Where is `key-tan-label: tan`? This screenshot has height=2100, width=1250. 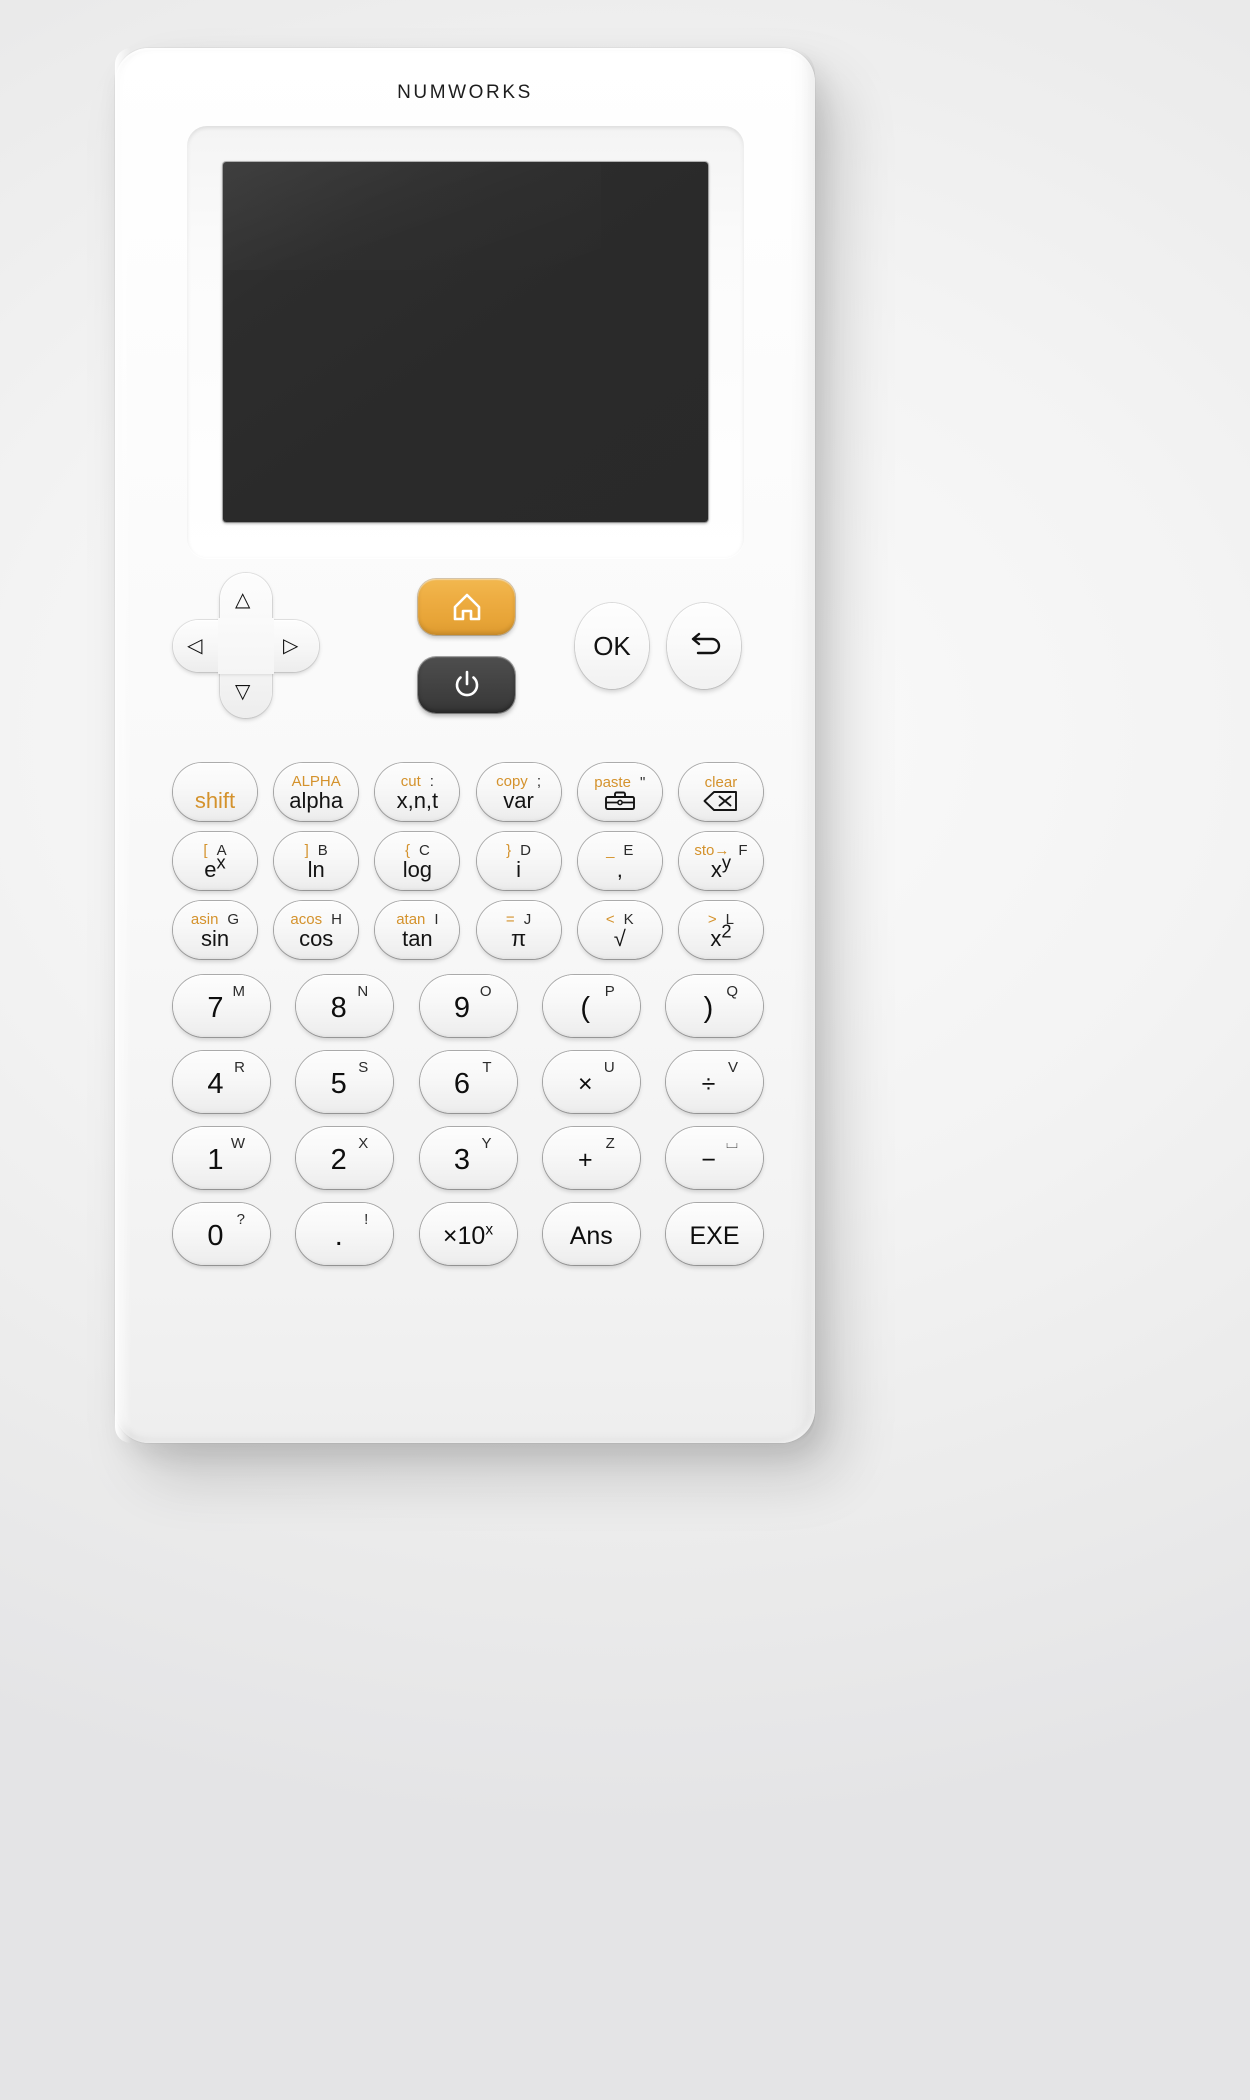 key-tan-label: tan is located at coordinates (417, 938).